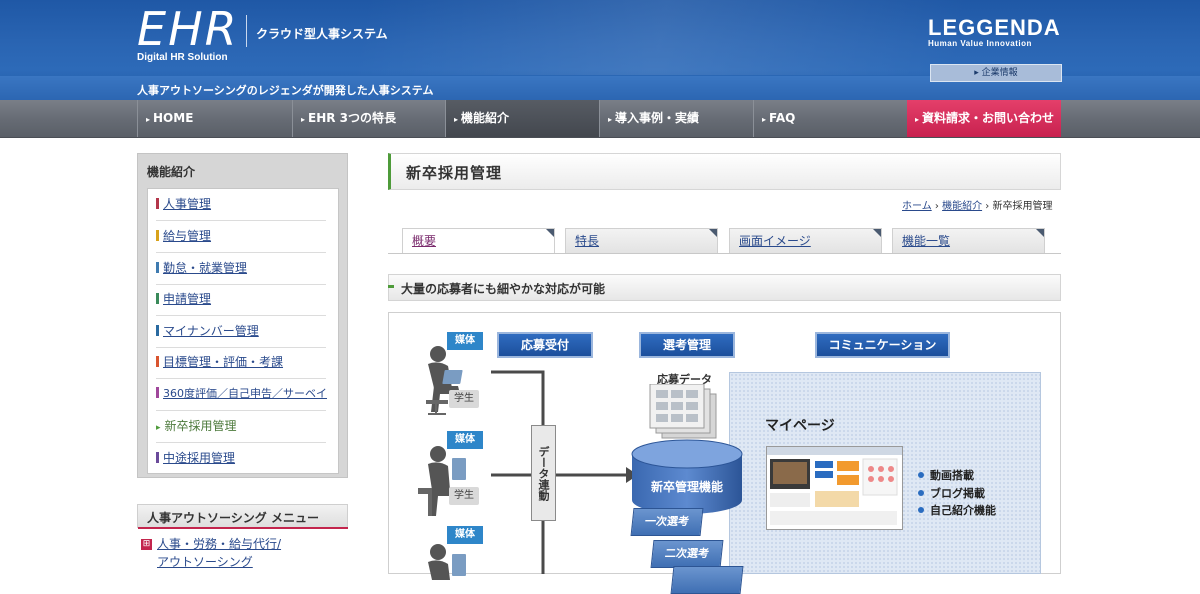 Image resolution: width=1200 pixels, height=594 pixels. What do you see at coordinates (214, 118) in the screenshot?
I see `nav-home: ▸ HOME` at bounding box center [214, 118].